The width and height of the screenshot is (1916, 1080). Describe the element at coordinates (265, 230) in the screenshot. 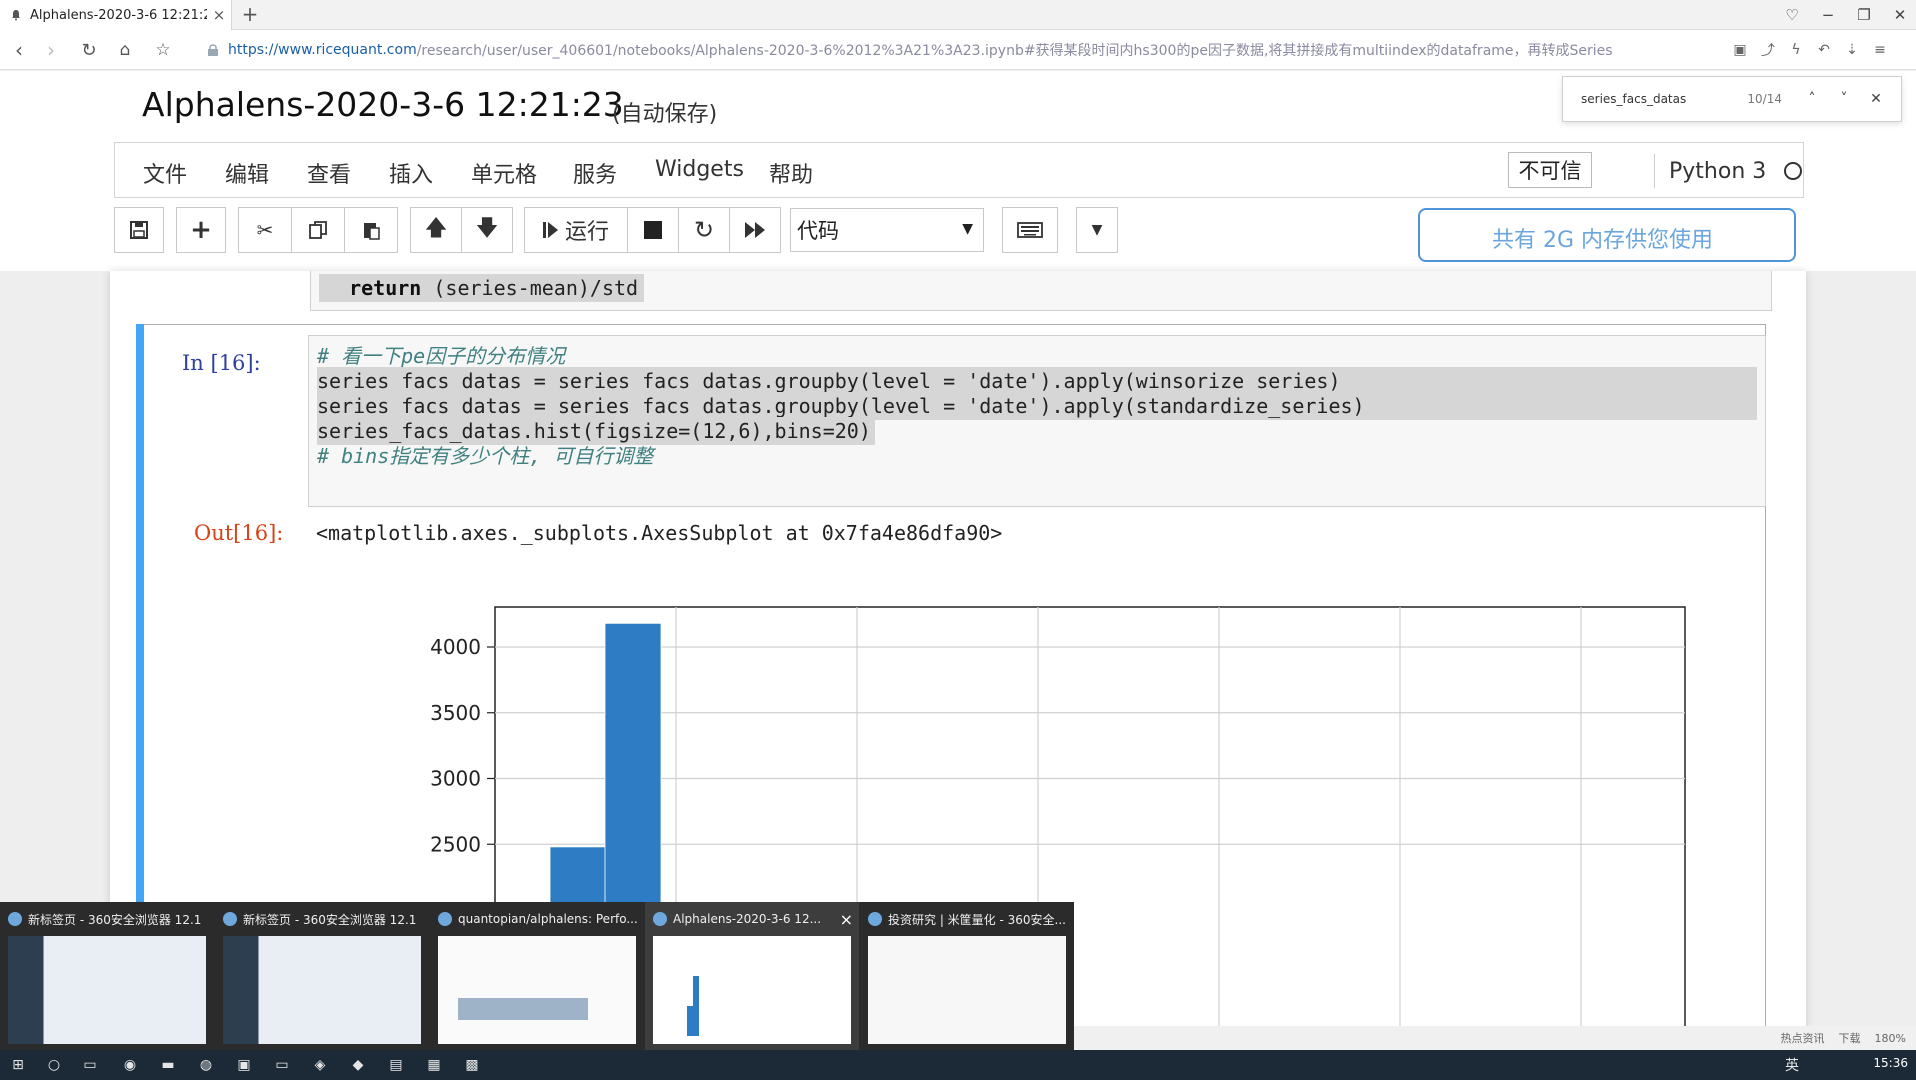

I see `cut-button: ✂` at that location.